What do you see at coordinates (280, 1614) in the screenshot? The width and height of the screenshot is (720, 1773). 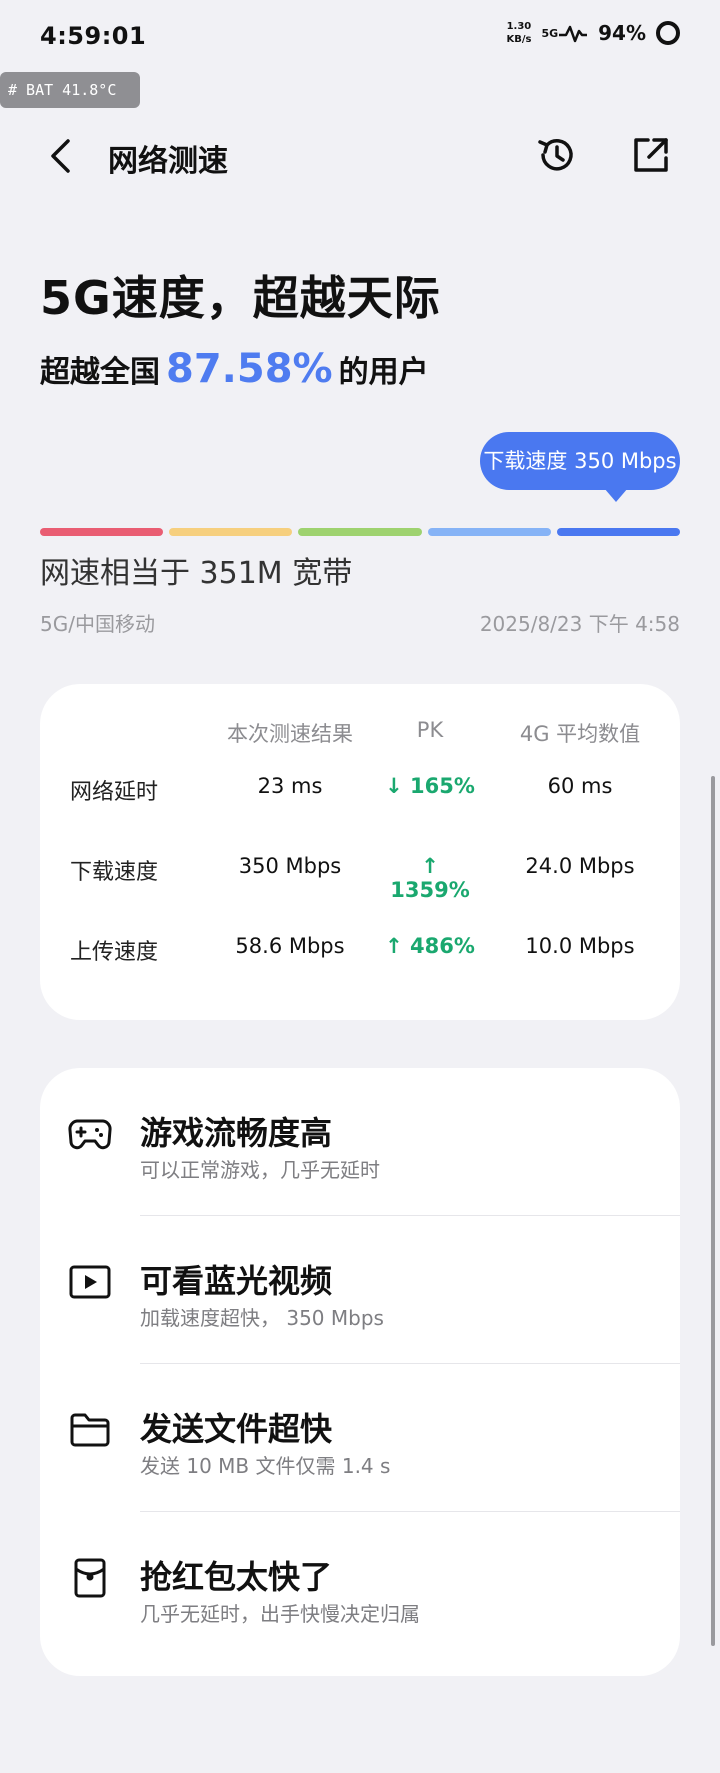 I see `feature-subtitle: 几乎无延时，出手快慢决定归属` at bounding box center [280, 1614].